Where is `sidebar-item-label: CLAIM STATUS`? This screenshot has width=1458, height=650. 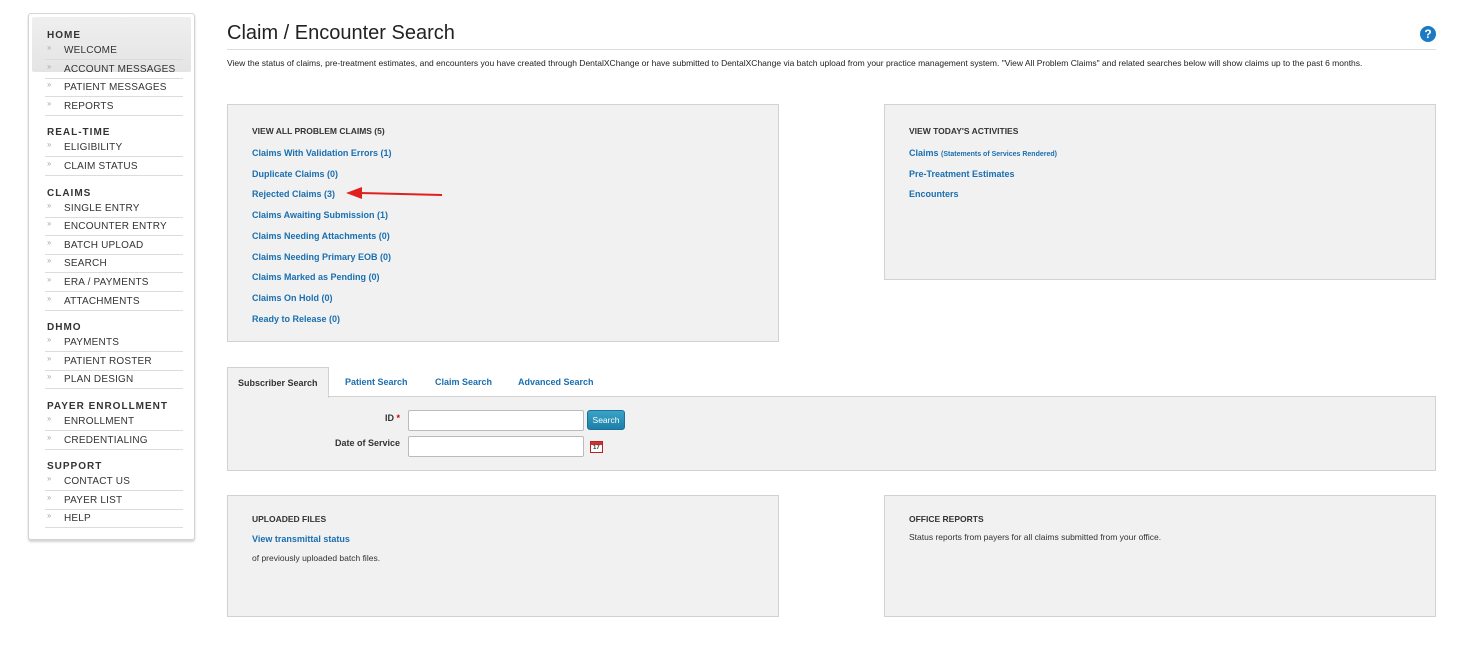 sidebar-item-label: CLAIM STATUS is located at coordinates (101, 166).